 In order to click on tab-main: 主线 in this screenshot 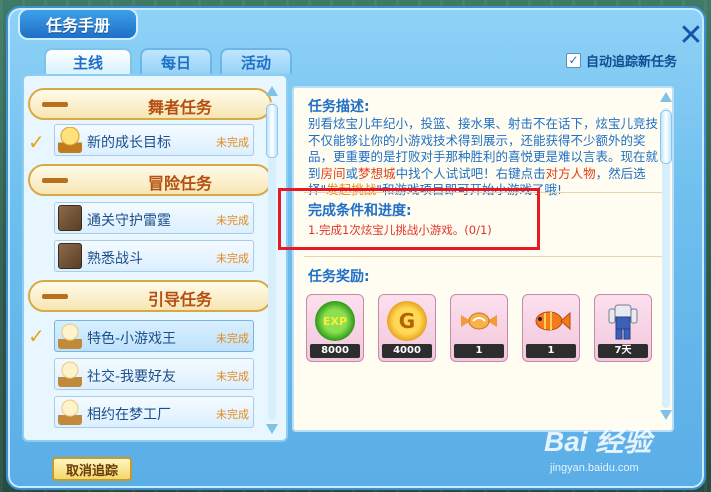, I will do `click(88, 61)`.